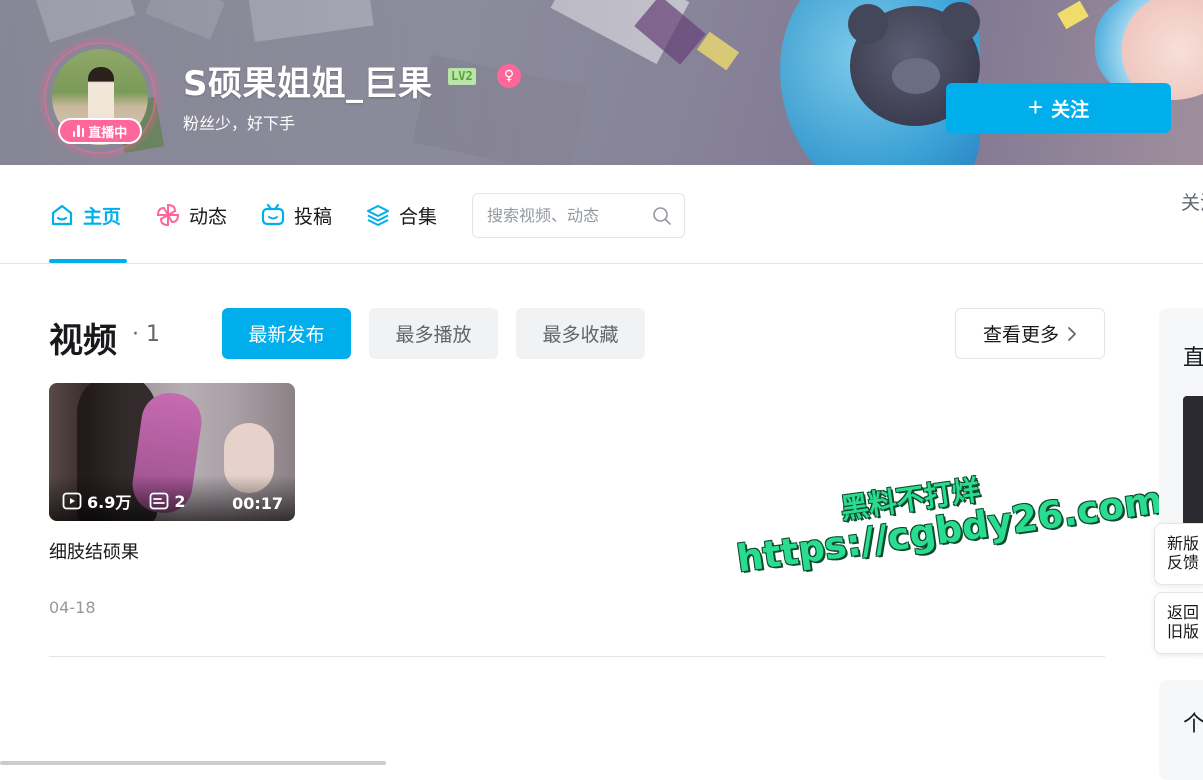 The image size is (1203, 780). What do you see at coordinates (108, 133) in the screenshot?
I see `live-badge-label: 直播中` at bounding box center [108, 133].